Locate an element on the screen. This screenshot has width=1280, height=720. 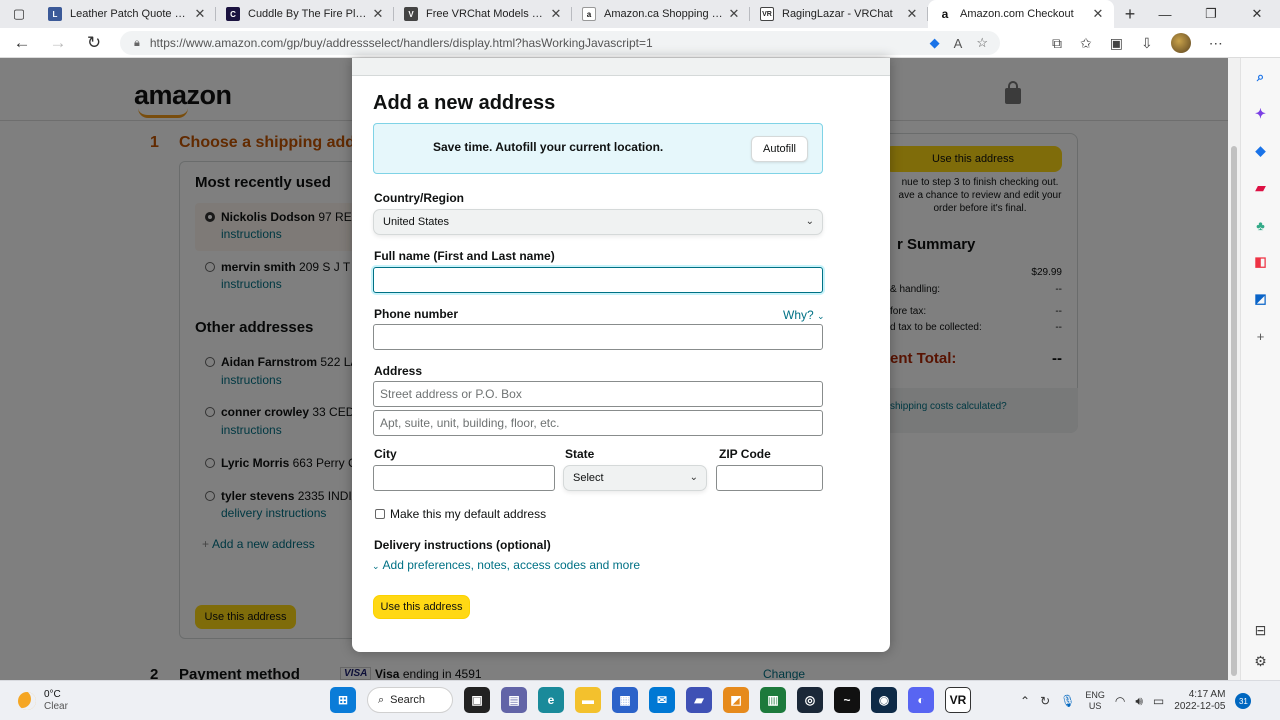
browser-tab: L Leather Patch Quote Reque ✕ is located at coordinates (127, 14).